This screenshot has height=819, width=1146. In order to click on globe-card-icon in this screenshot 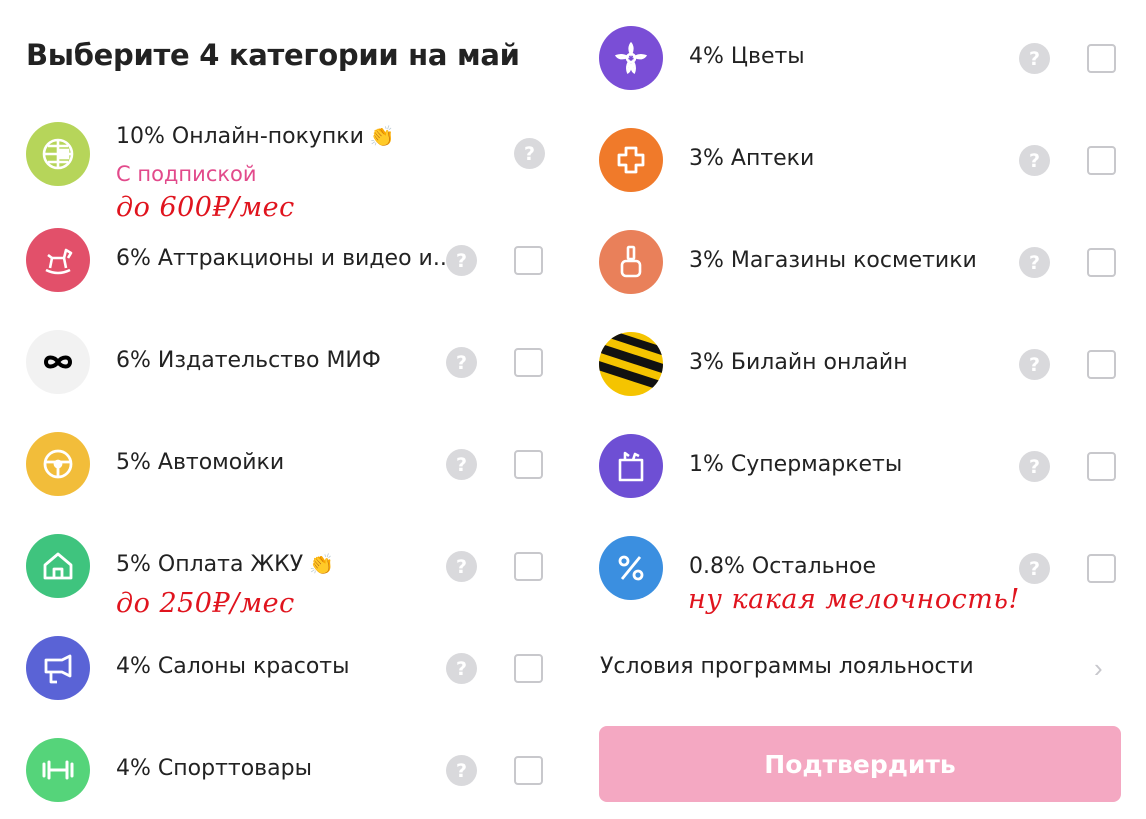, I will do `click(58, 154)`.